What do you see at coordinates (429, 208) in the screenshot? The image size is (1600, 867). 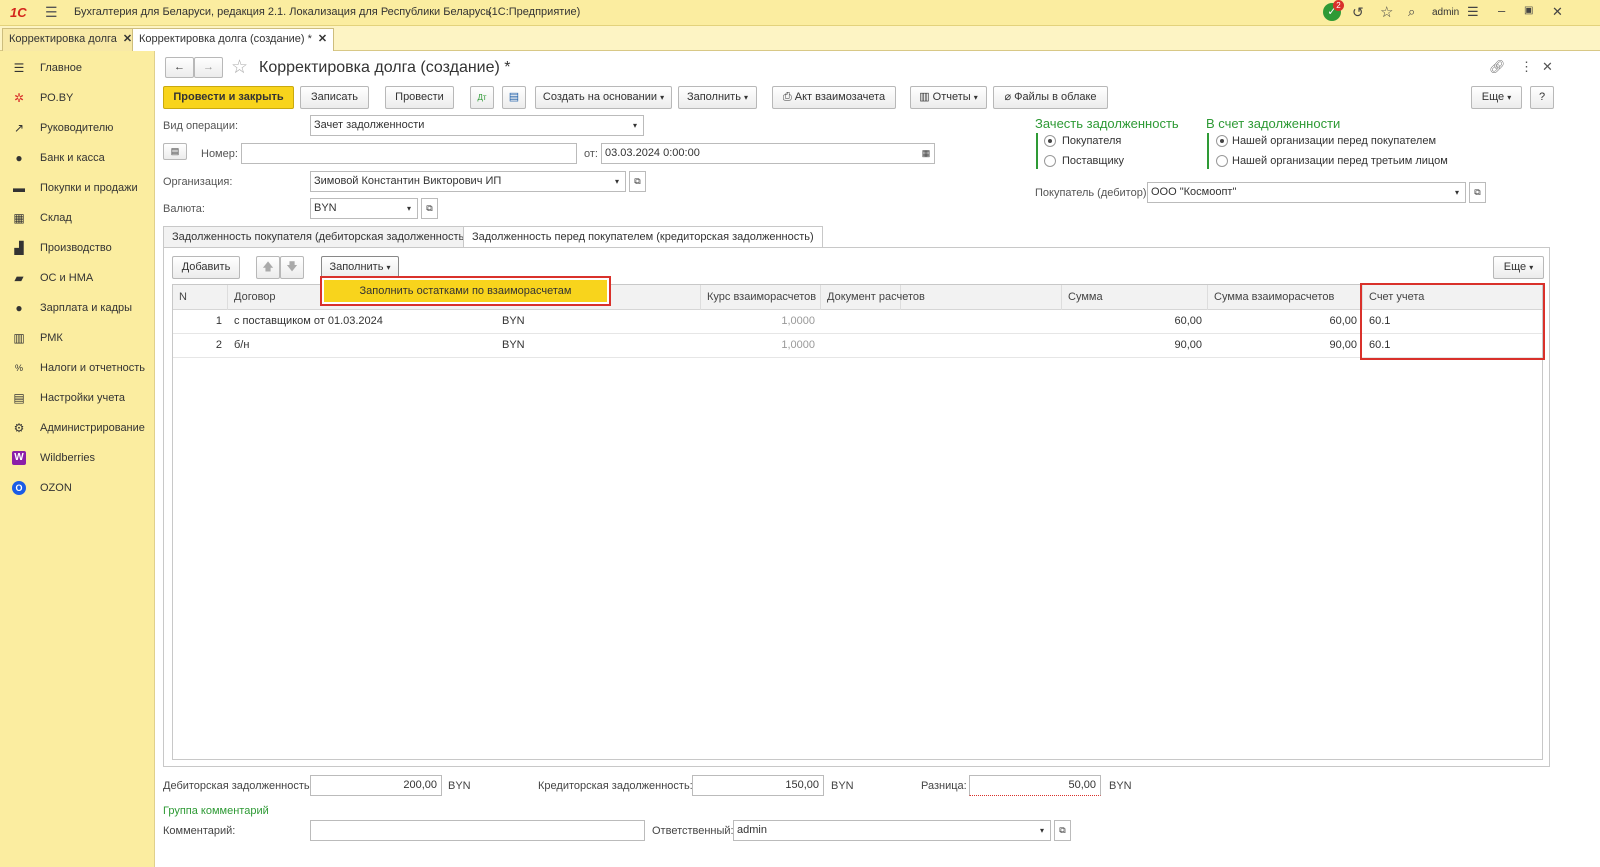 I see `currency-open-icon: ⧉` at bounding box center [429, 208].